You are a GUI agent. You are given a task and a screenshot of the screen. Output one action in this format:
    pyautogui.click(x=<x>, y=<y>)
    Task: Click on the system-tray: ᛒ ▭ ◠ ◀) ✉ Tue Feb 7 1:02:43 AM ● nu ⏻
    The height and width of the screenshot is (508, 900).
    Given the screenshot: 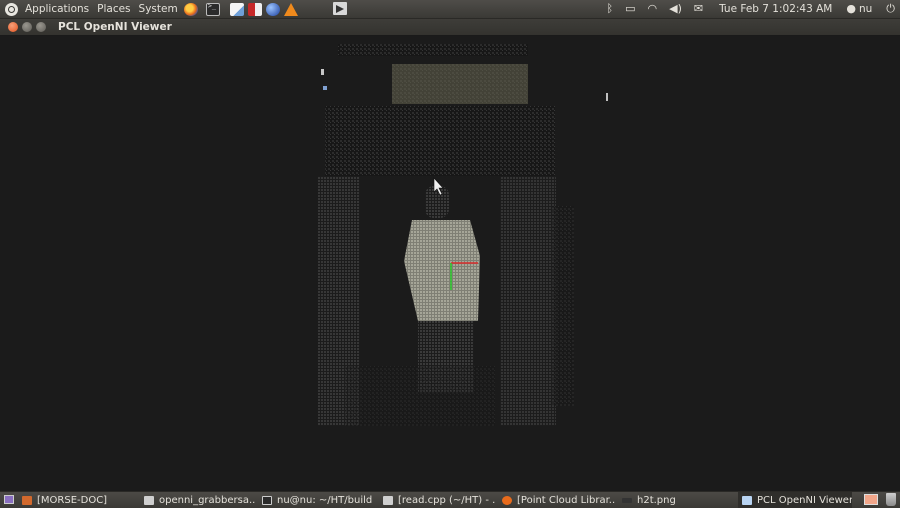 What is the action you would take?
    pyautogui.click(x=750, y=9)
    